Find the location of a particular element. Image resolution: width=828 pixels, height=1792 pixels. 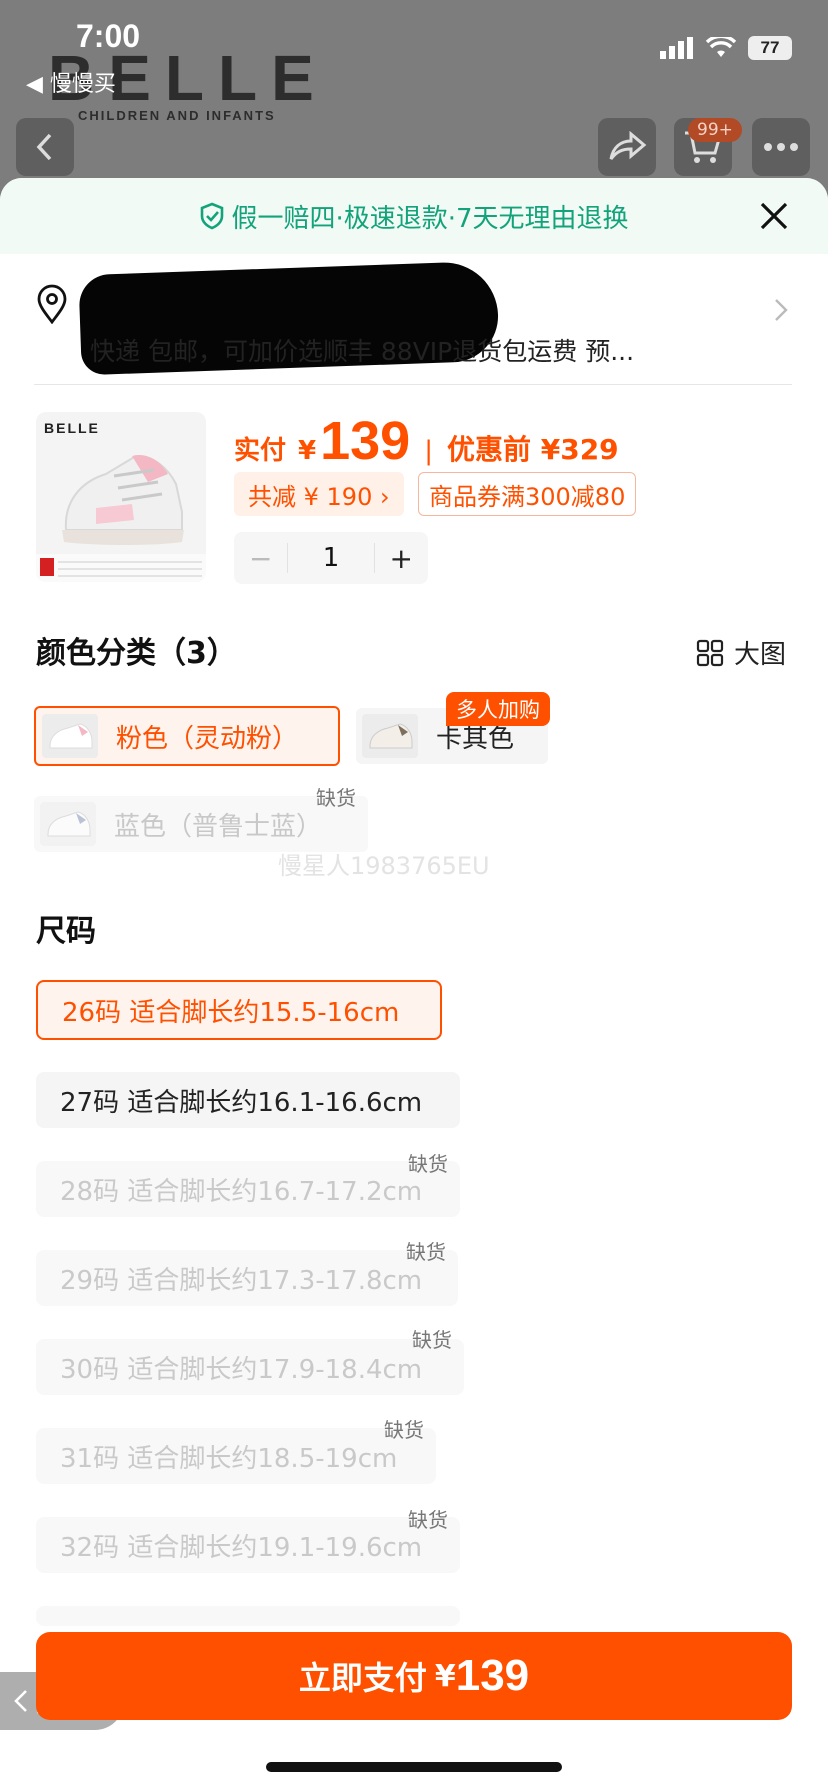

size-option-26: 26码 适合脚长约15.5-16cm is located at coordinates (239, 1010).